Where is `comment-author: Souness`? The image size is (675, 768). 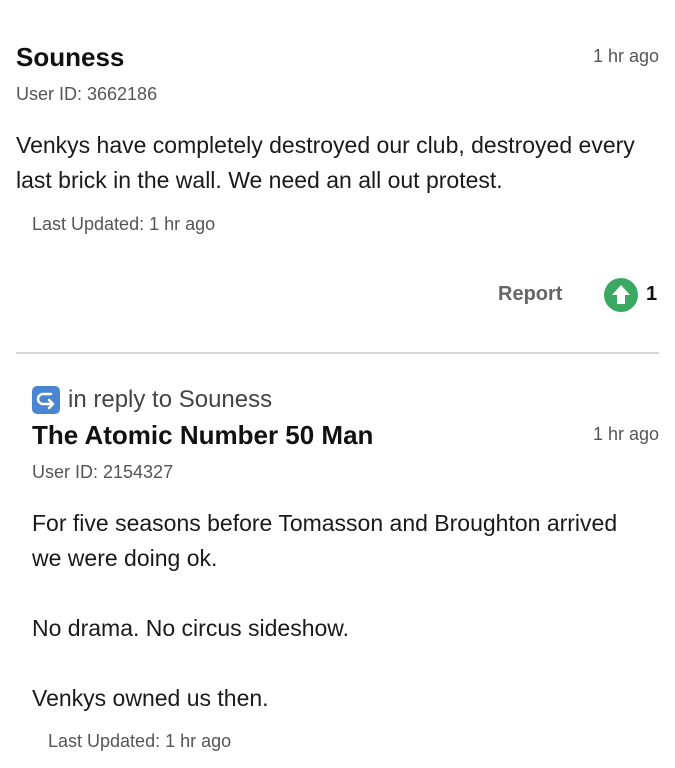
comment-author: Souness is located at coordinates (70, 57).